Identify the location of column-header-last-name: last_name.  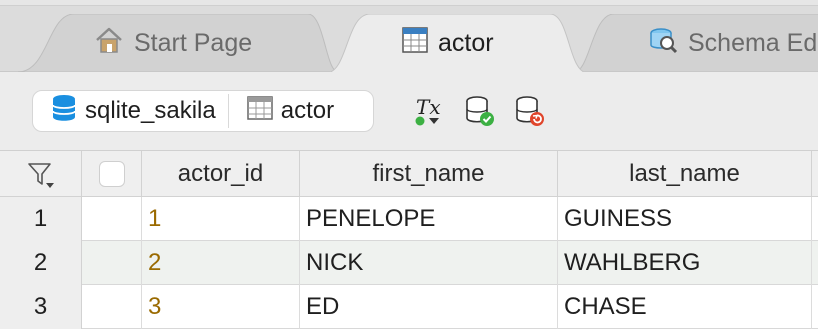
(685, 174).